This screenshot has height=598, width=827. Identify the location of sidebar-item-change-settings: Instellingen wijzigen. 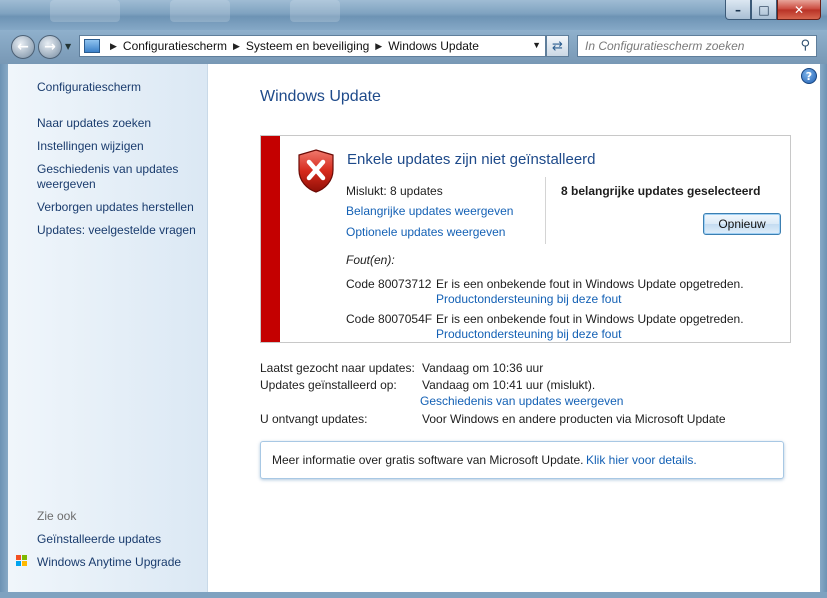
(90, 146).